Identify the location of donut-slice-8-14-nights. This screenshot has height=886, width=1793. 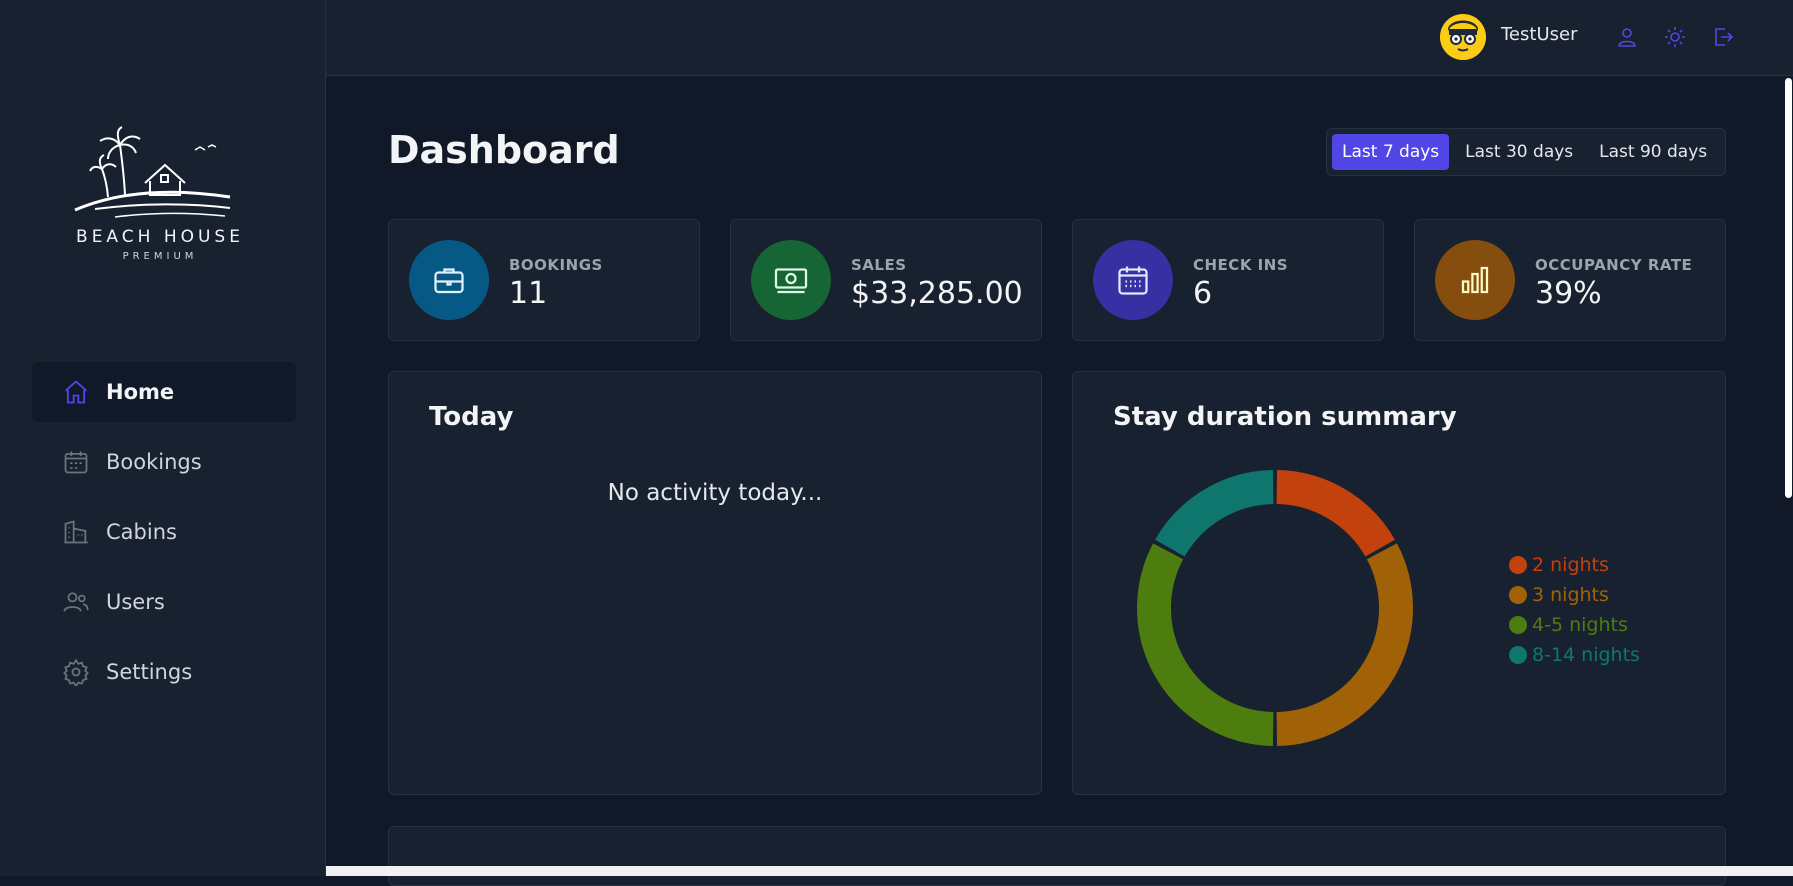
(1214, 513).